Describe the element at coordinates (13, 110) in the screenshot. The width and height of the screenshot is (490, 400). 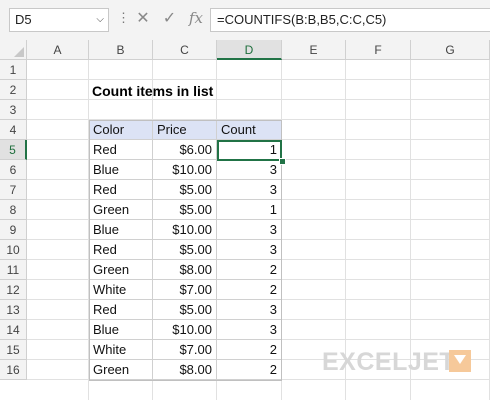
I see `row-header-3: 3` at that location.